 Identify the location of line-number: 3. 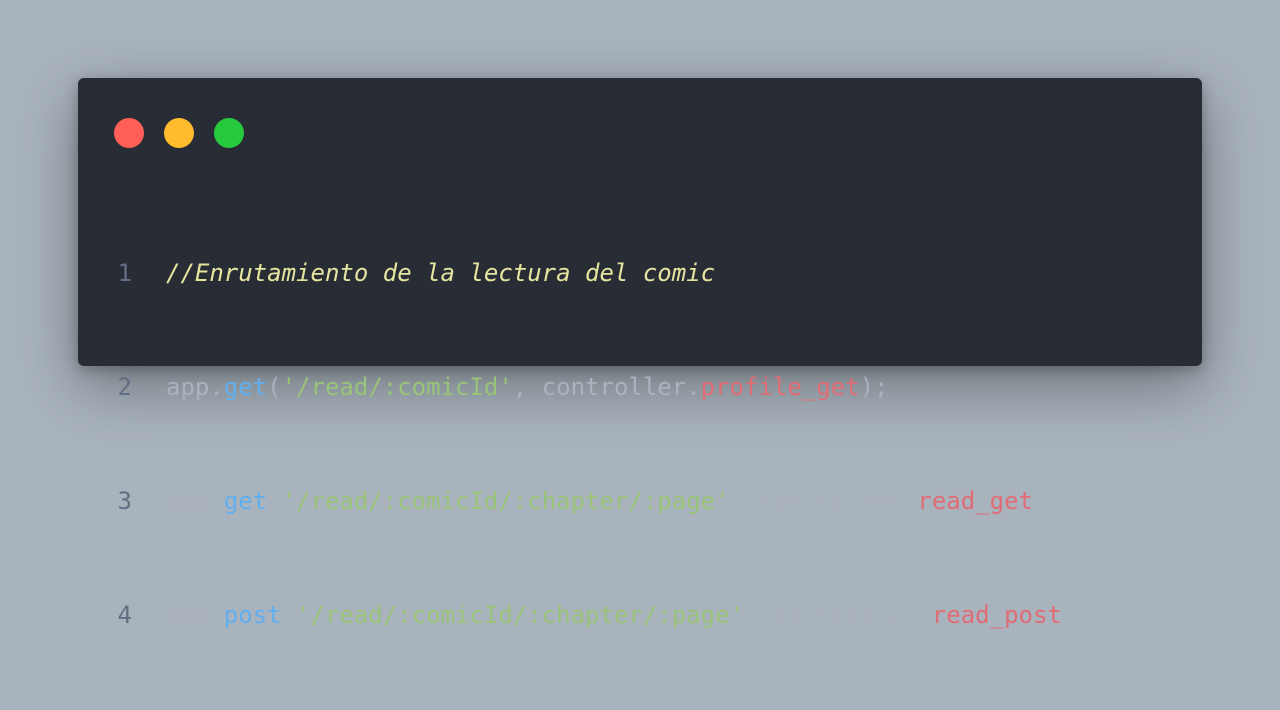
(124, 501).